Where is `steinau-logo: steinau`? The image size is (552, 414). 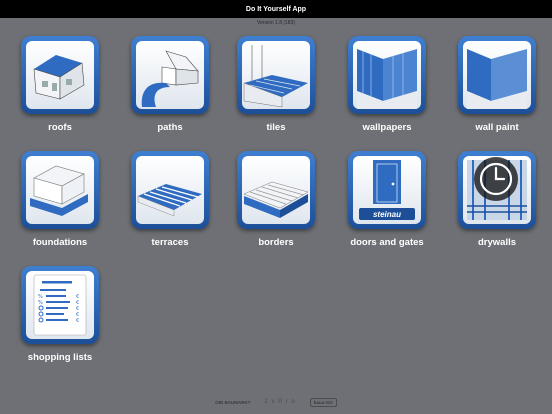
steinau-logo: steinau is located at coordinates (387, 214).